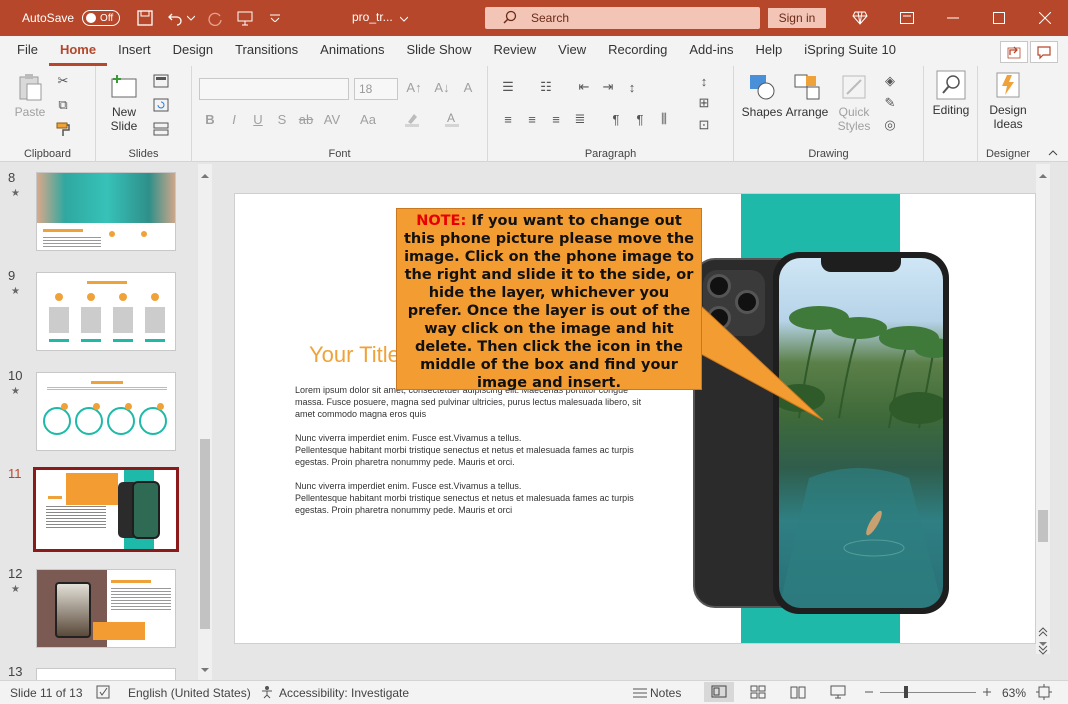 The height and width of the screenshot is (704, 1068). Describe the element at coordinates (640, 693) in the screenshot. I see `notes-icon` at that location.